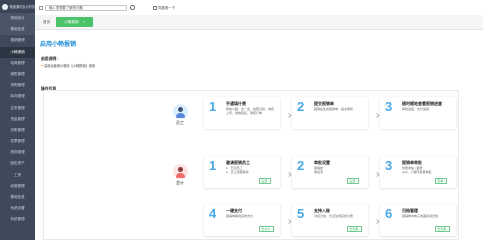 The image size is (483, 240). Describe the element at coordinates (213, 213) in the screenshot. I see `step-number: 4` at that location.